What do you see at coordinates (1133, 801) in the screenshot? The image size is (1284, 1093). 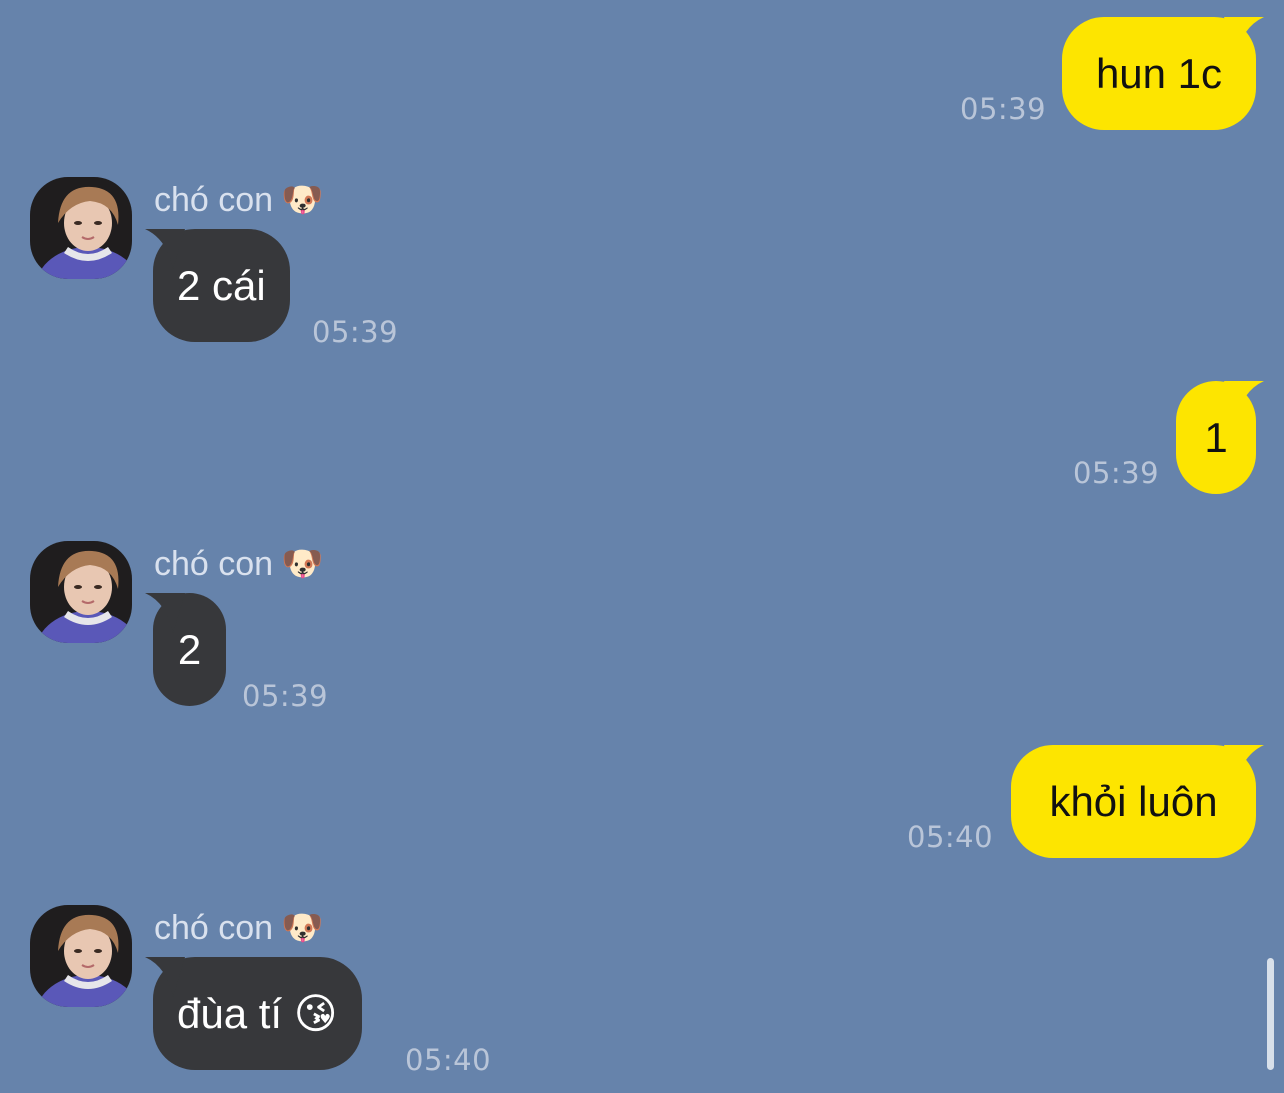 I see `message-text: khỏi luôn` at bounding box center [1133, 801].